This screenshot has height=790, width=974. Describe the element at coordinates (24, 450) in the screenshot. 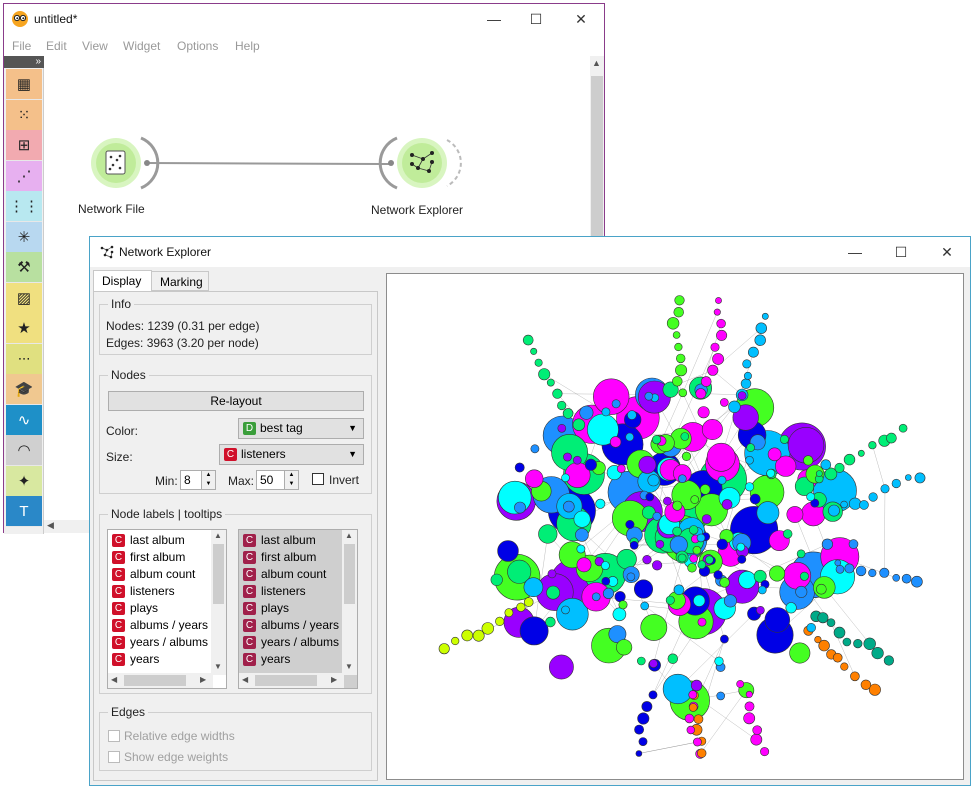

I see `toolbox-spectroscopy-icon: ◠` at that location.